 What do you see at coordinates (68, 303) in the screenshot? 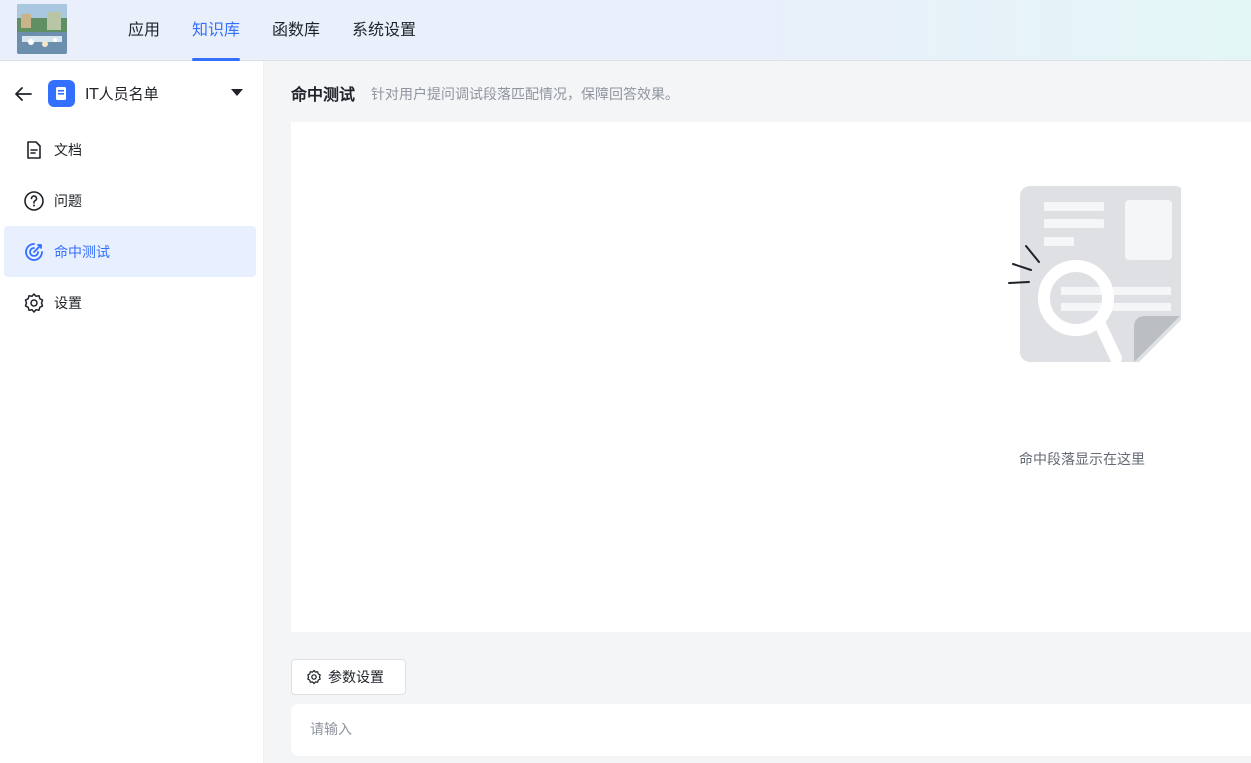
I see `sidebar-item-label: 设置` at bounding box center [68, 303].